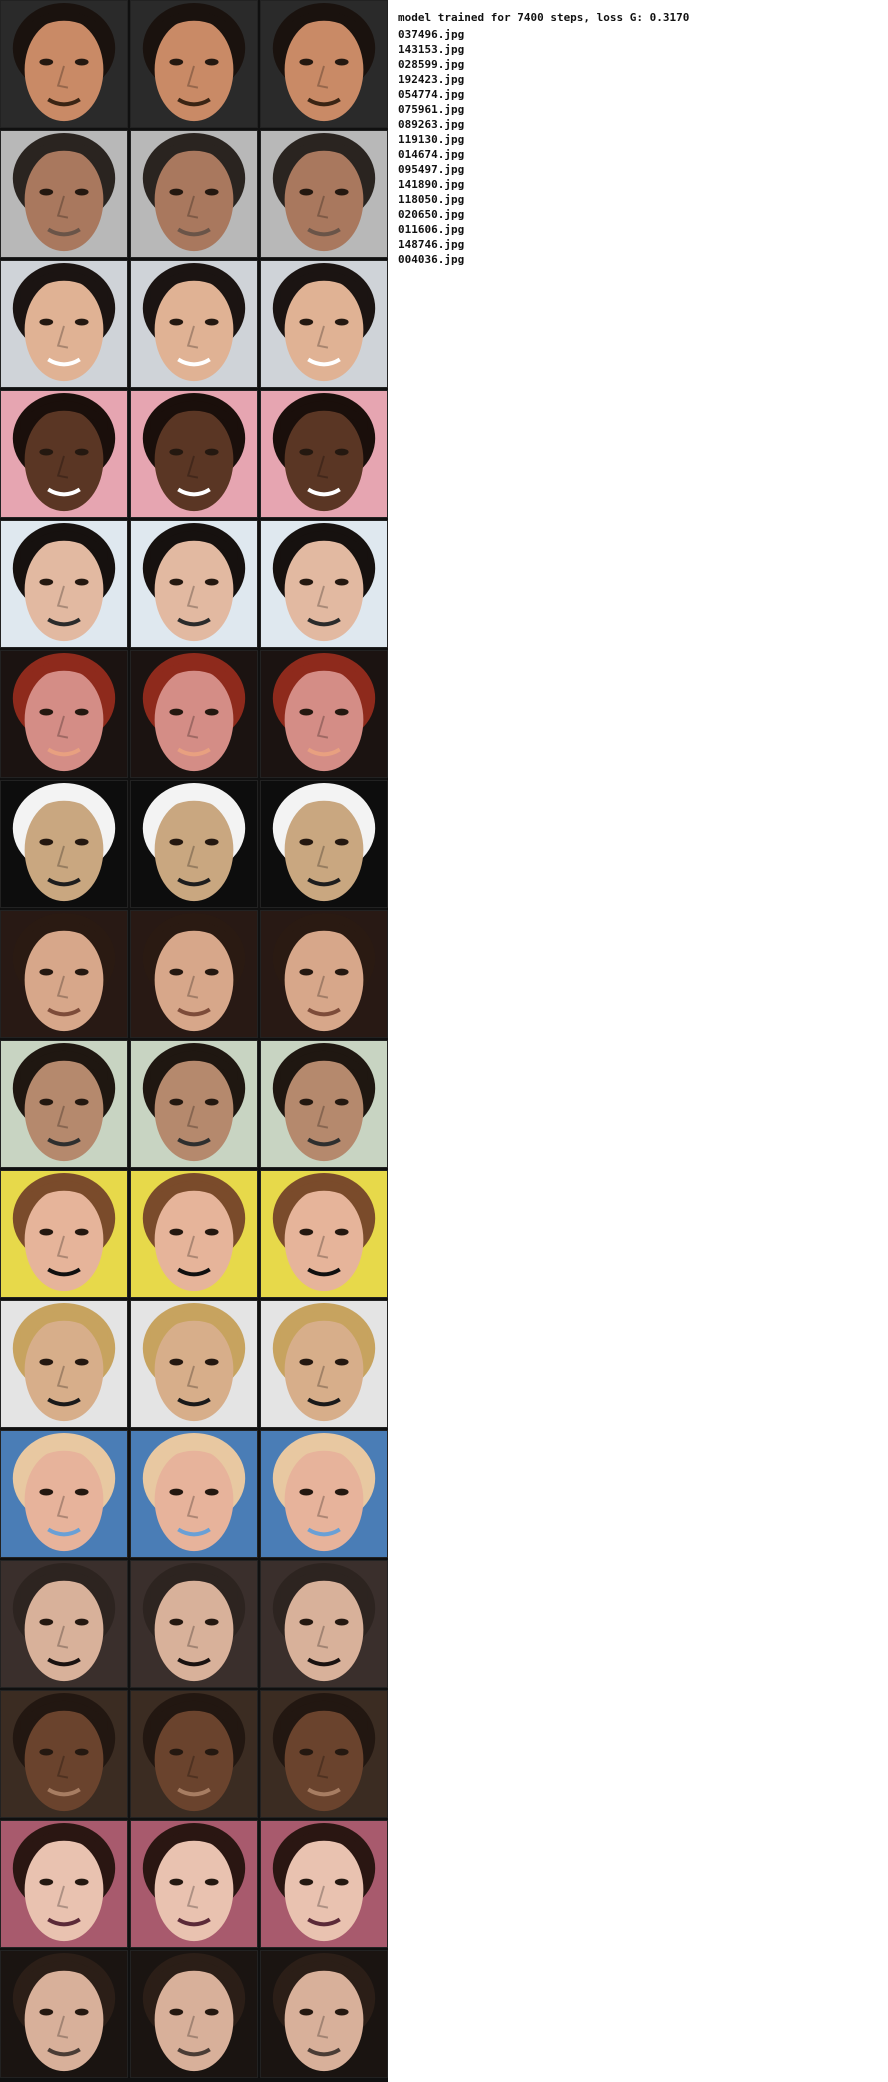  What do you see at coordinates (431, 49) in the screenshot?
I see `file-name: 143153.jpg` at bounding box center [431, 49].